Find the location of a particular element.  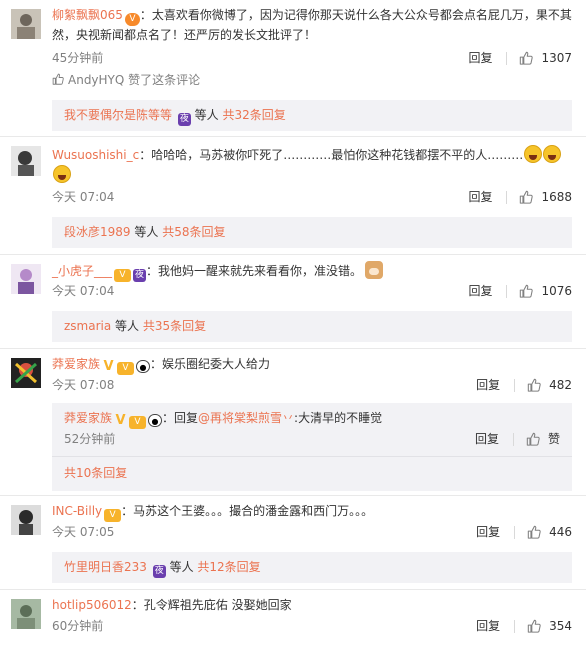

reply-users: 竹里明日香233 is located at coordinates (105, 567).